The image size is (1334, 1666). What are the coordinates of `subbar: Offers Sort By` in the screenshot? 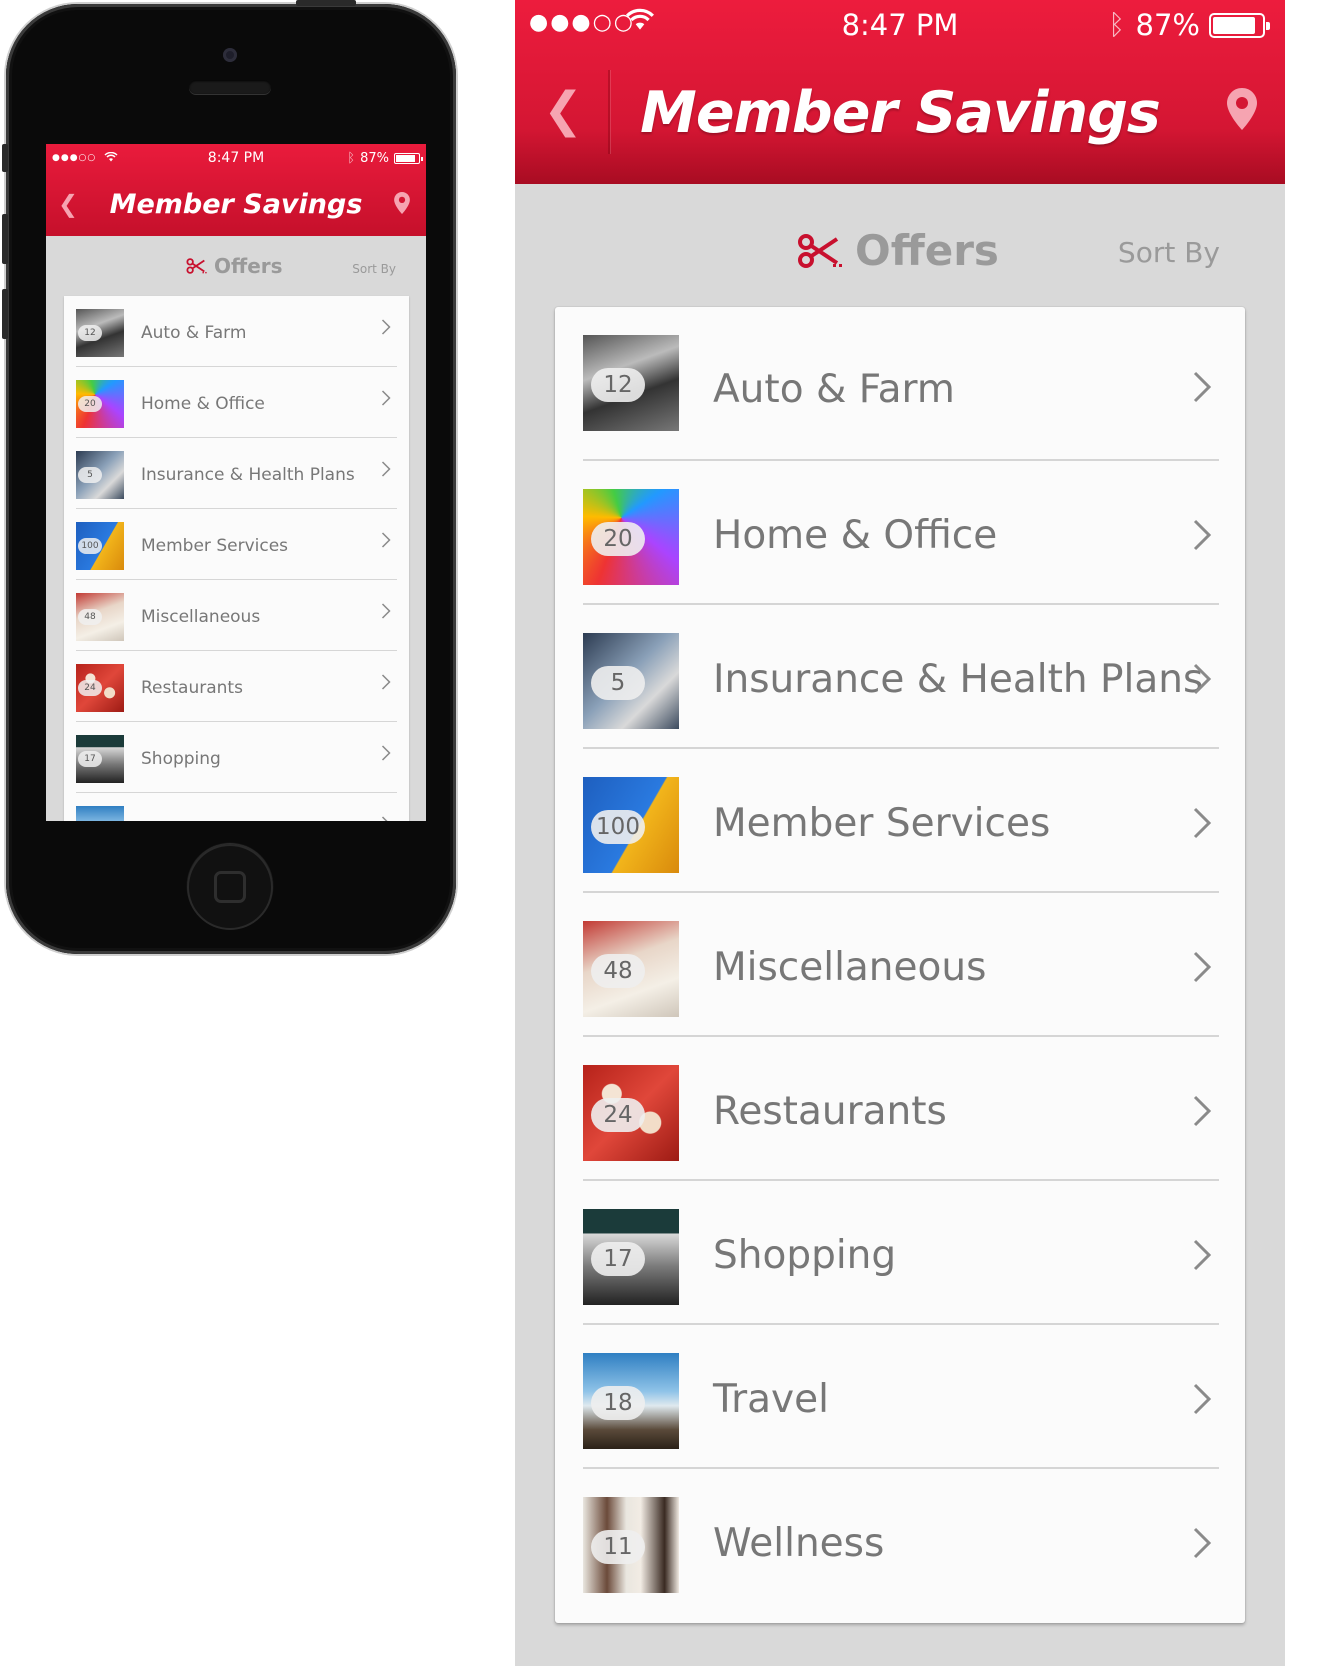 It's located at (900, 245).